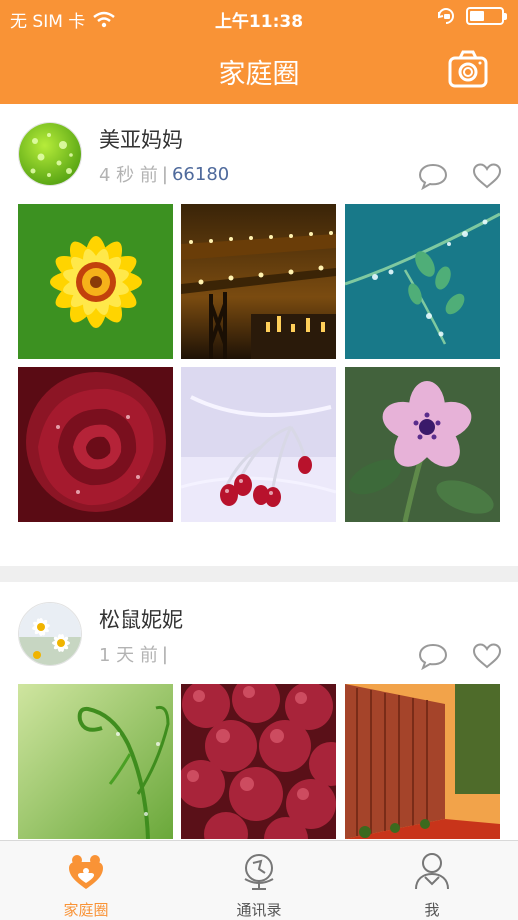 The image size is (518, 920). I want to click on post-count: 66180, so click(200, 174).